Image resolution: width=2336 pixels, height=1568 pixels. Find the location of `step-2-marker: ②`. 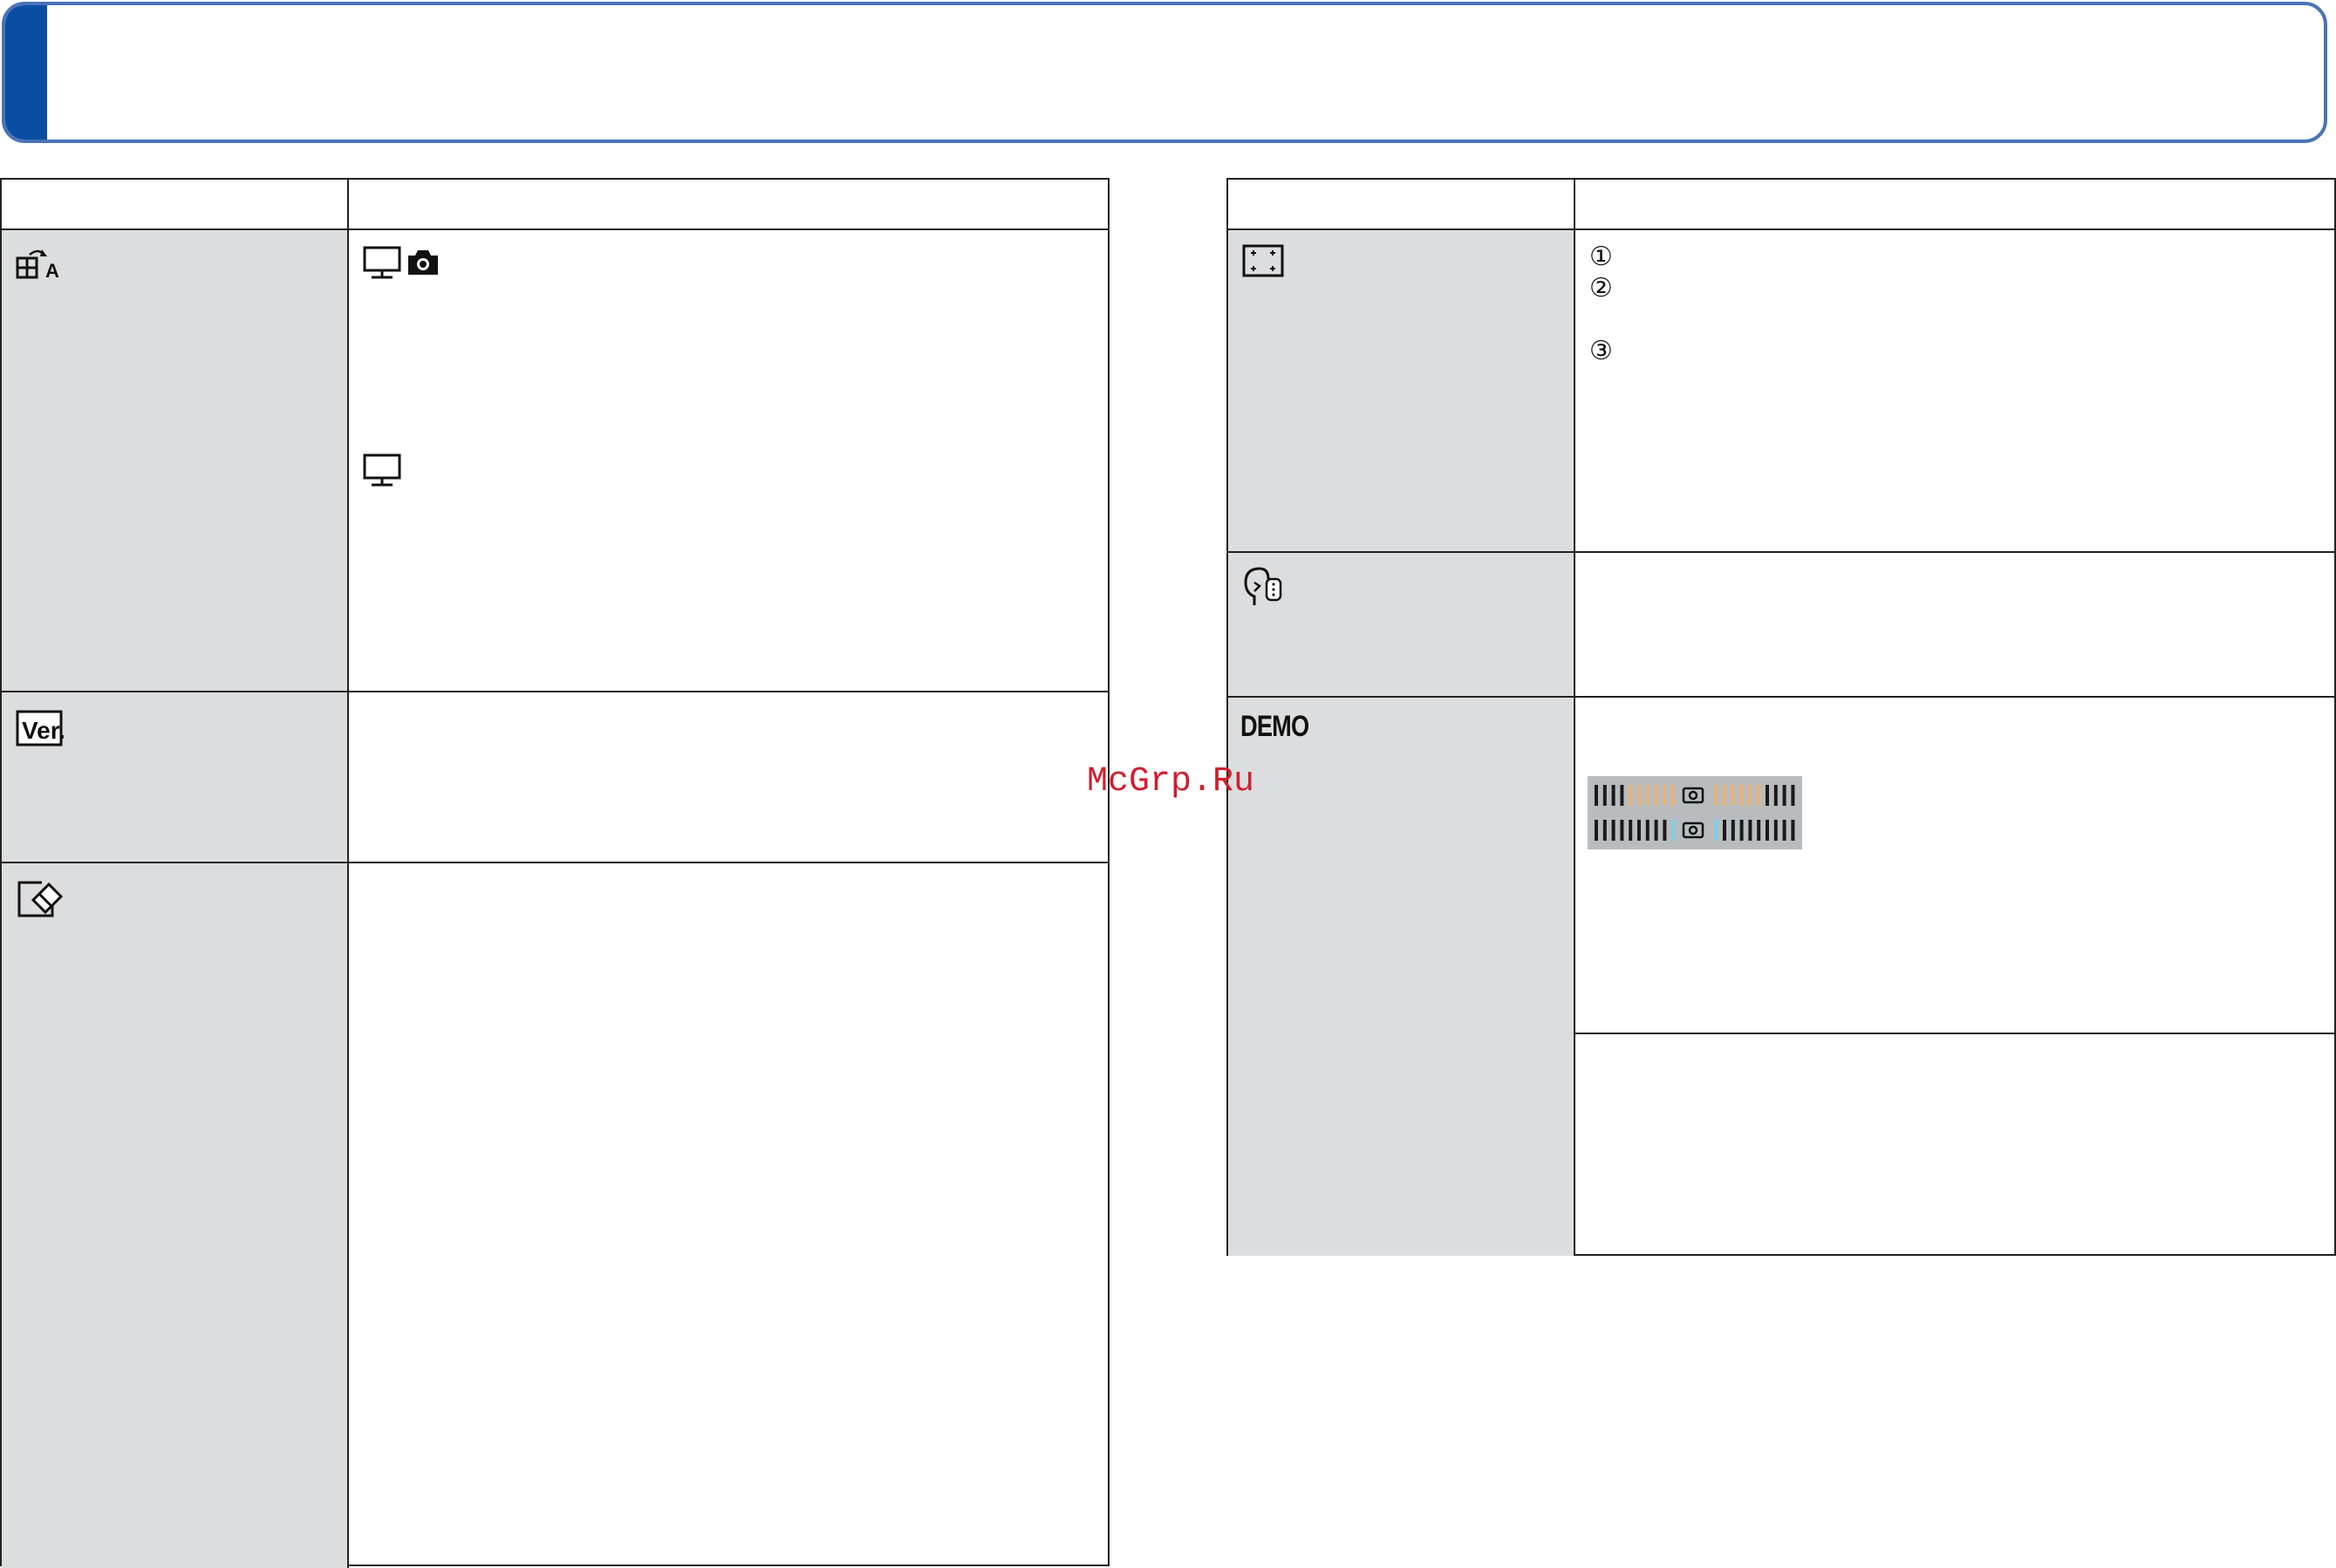

step-2-marker: ② is located at coordinates (1601, 288).